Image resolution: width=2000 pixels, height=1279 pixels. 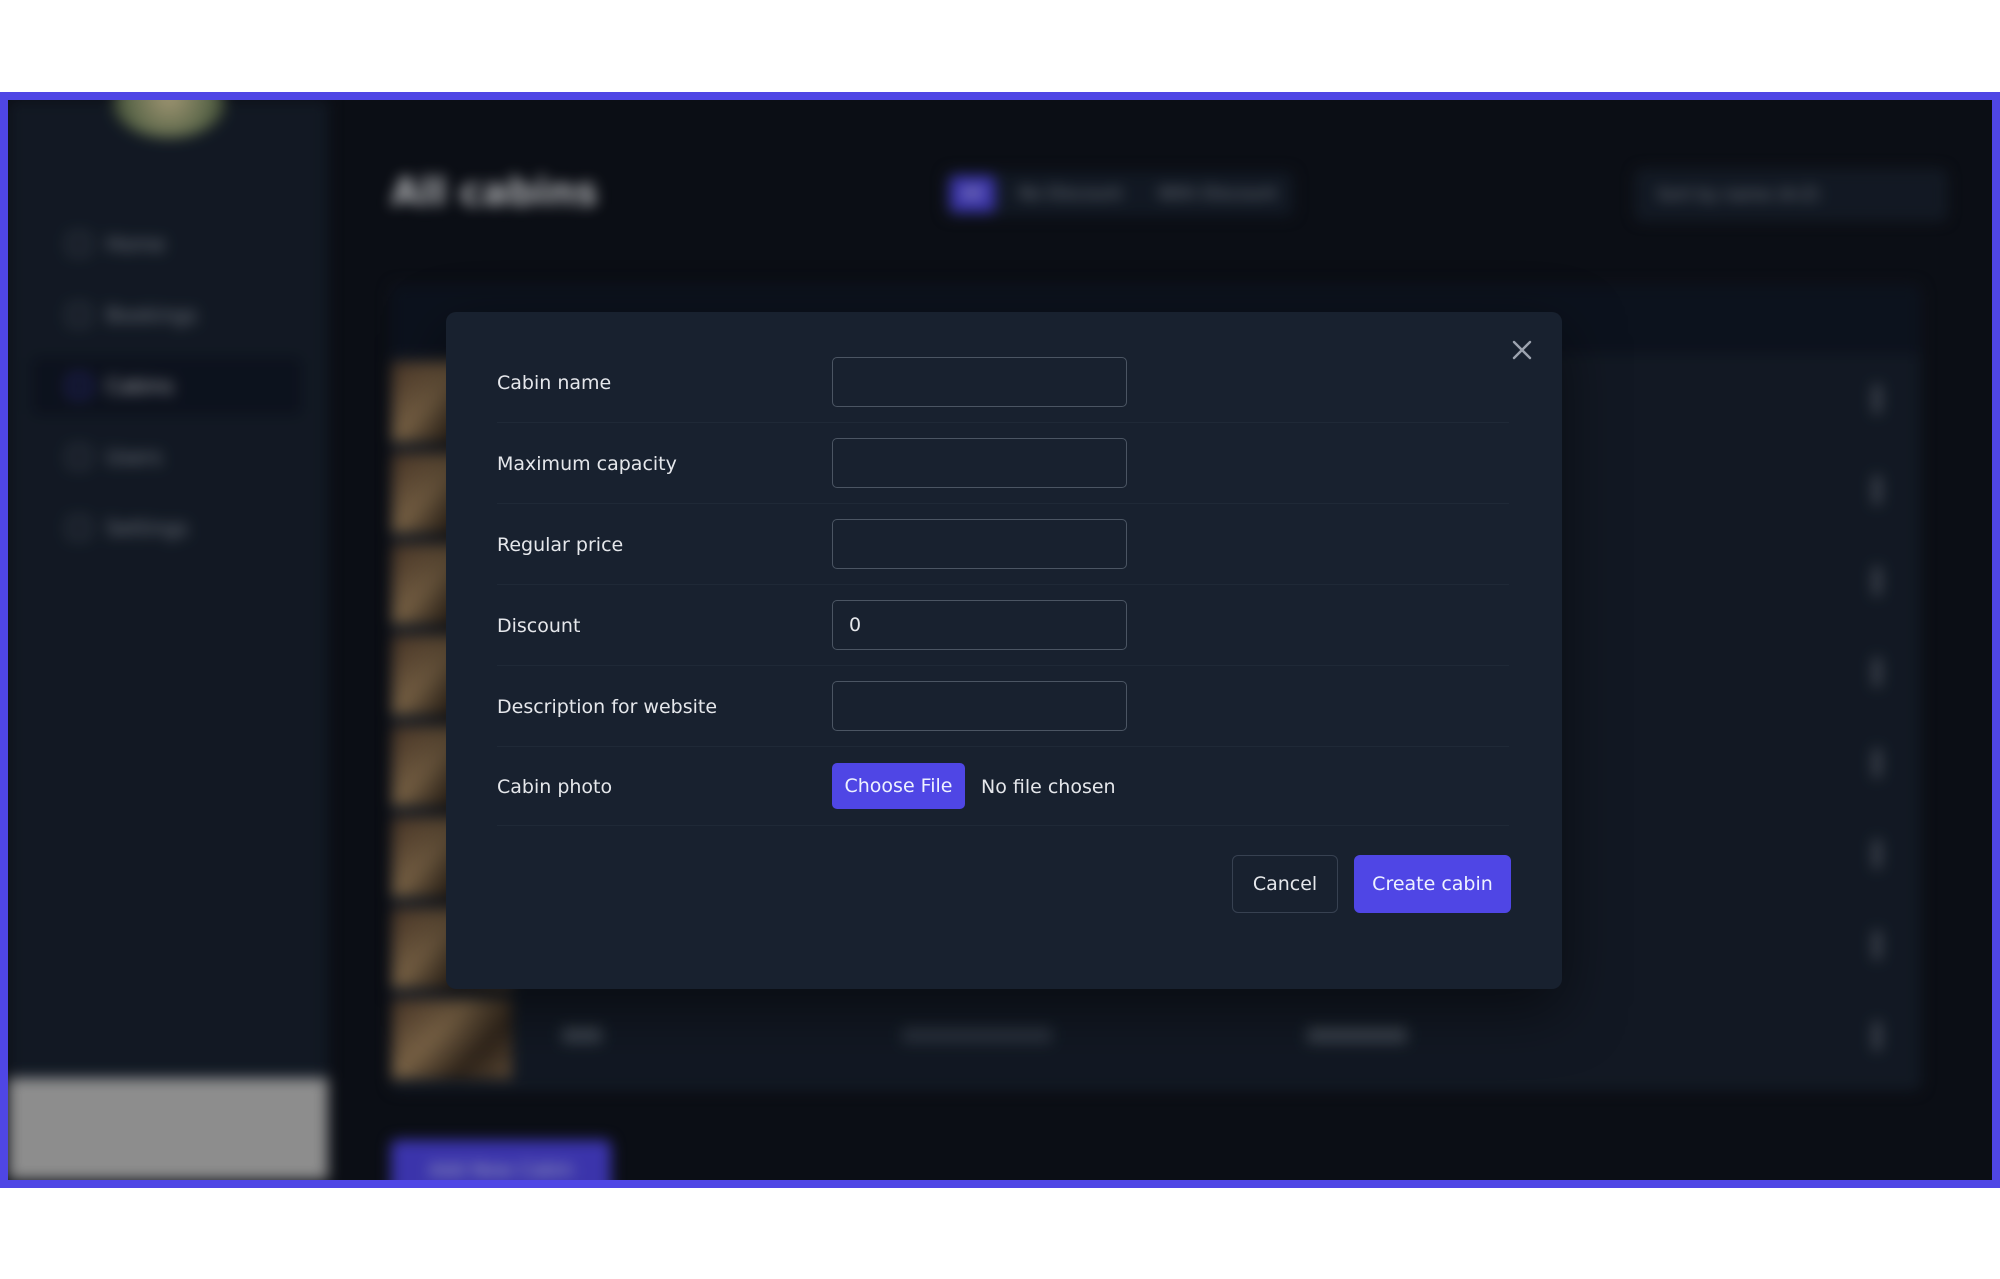 I want to click on description-label: Description for website, so click(x=607, y=706).